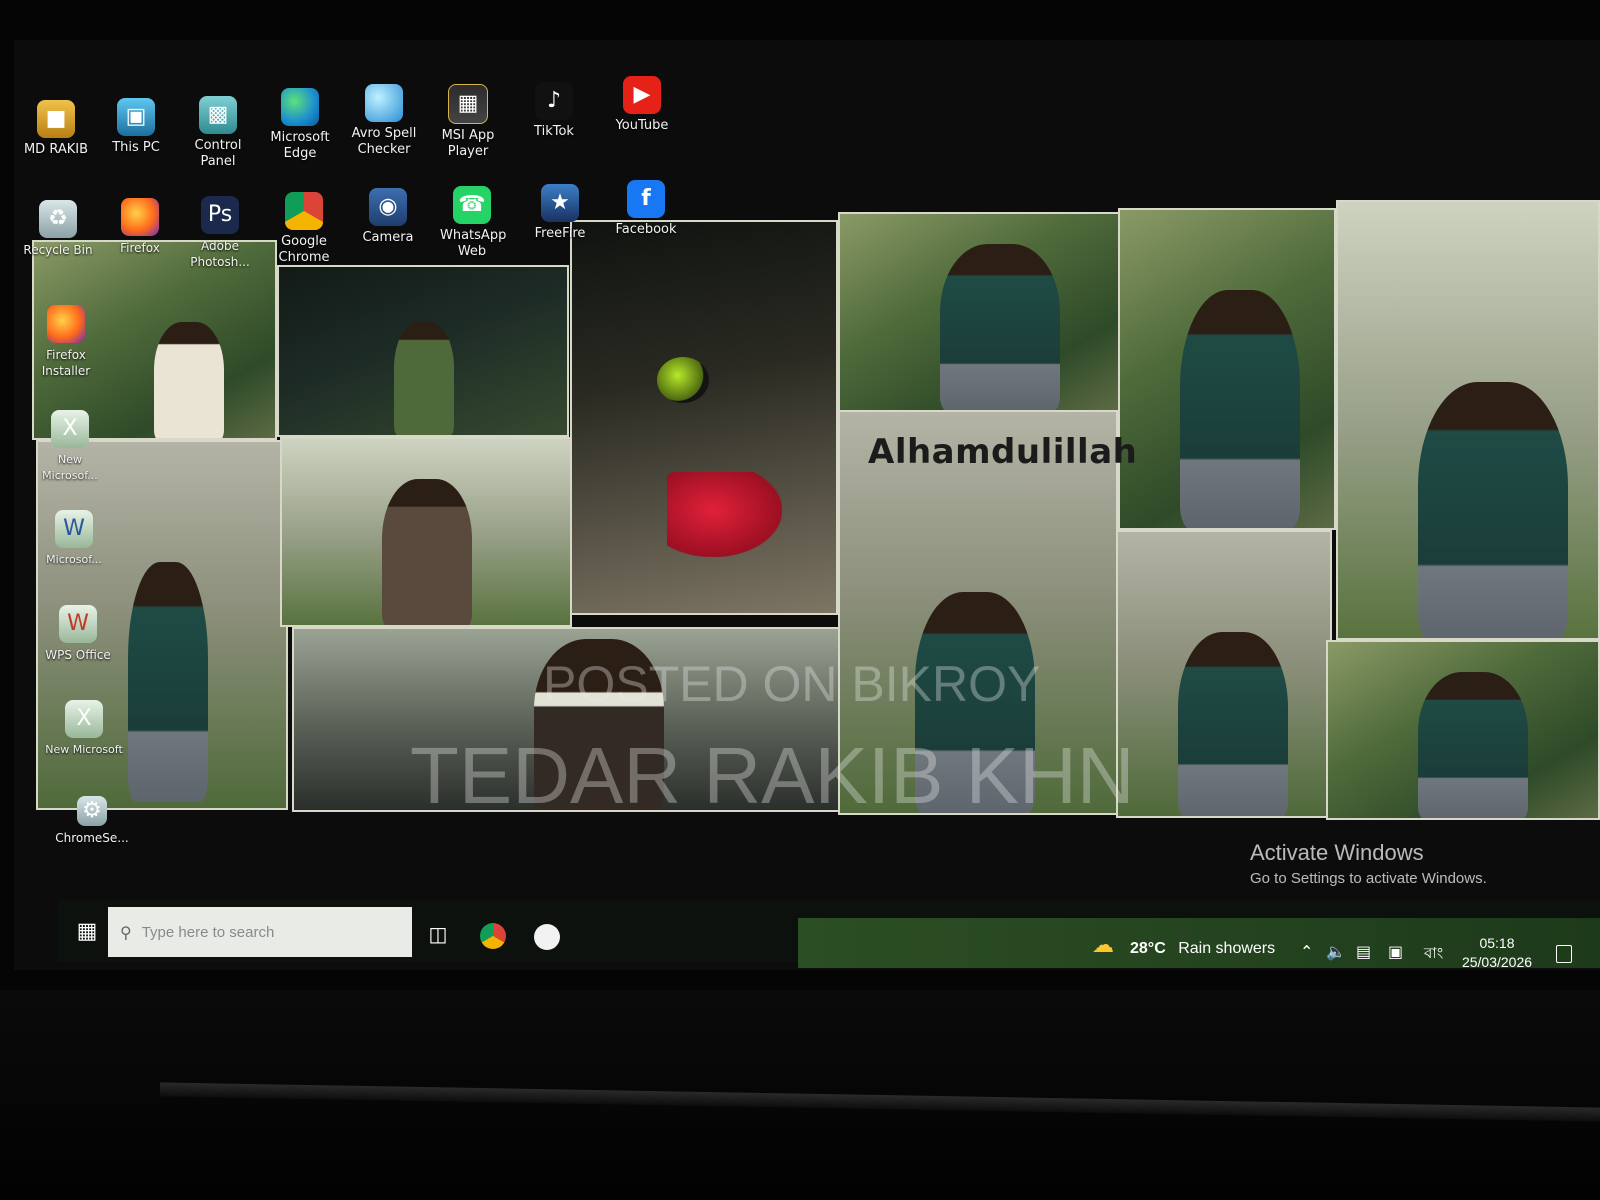 The height and width of the screenshot is (1200, 1600). What do you see at coordinates (74, 529) in the screenshot?
I see `word-doc-icon: W` at bounding box center [74, 529].